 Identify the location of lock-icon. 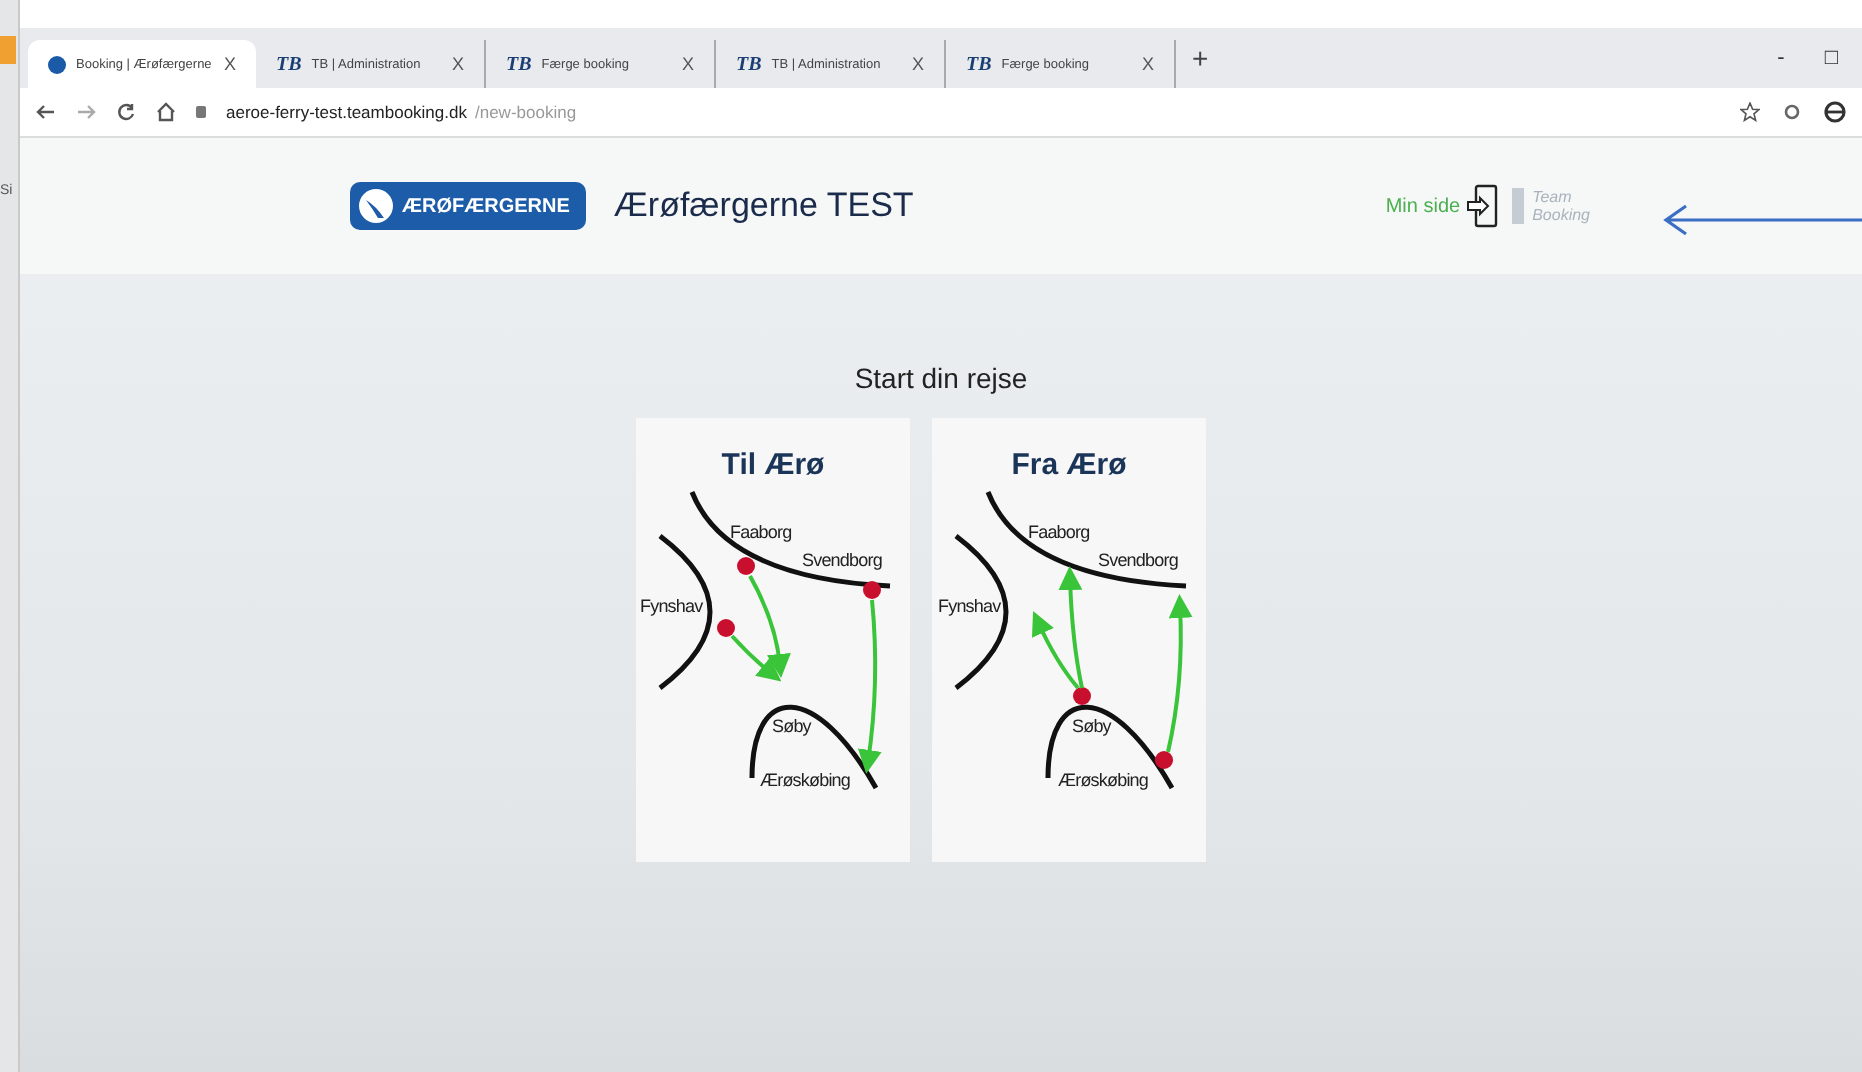
(201, 112).